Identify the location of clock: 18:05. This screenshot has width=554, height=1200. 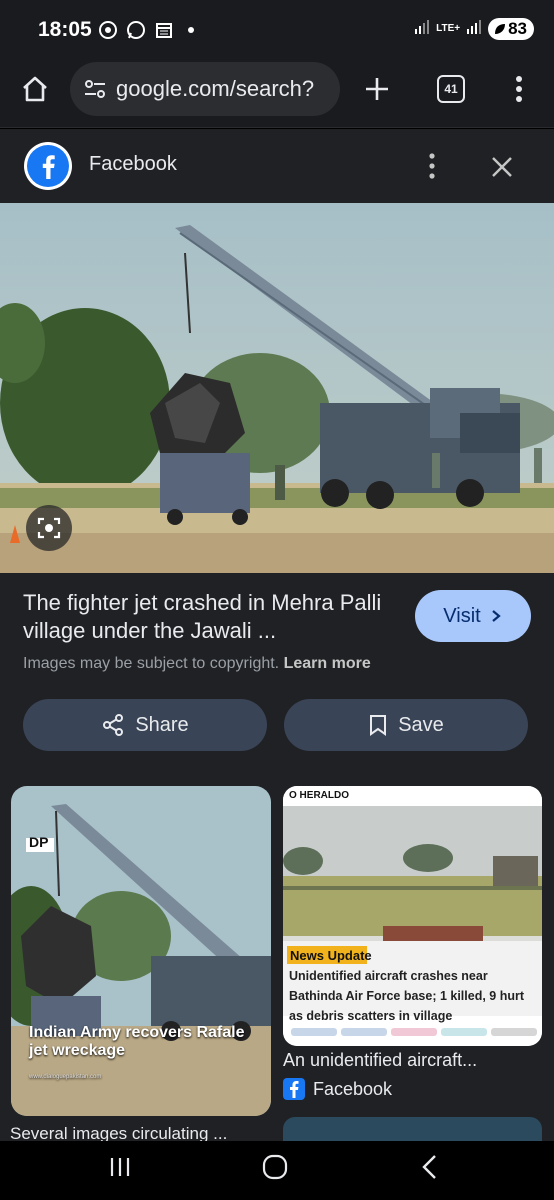
(65, 29).